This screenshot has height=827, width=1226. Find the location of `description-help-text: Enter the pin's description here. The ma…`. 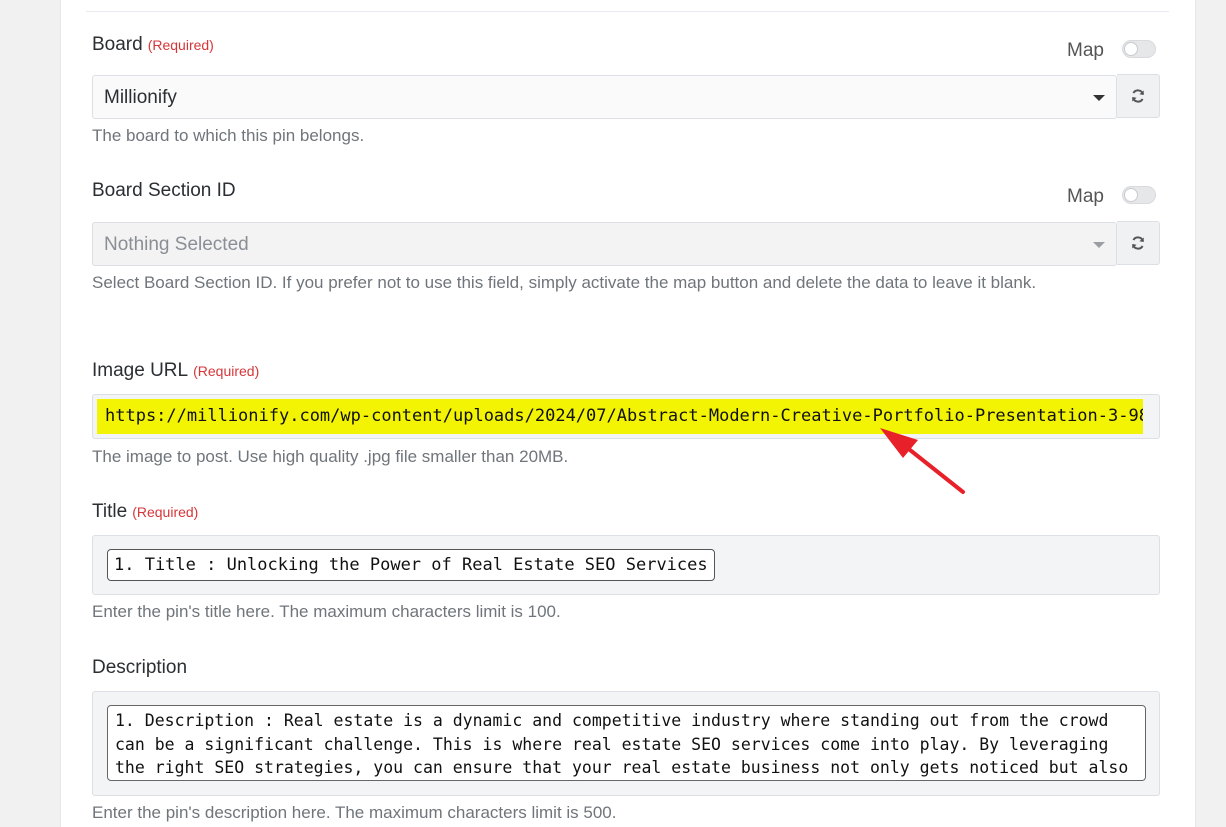

description-help-text: Enter the pin's description here. The ma… is located at coordinates (354, 812).